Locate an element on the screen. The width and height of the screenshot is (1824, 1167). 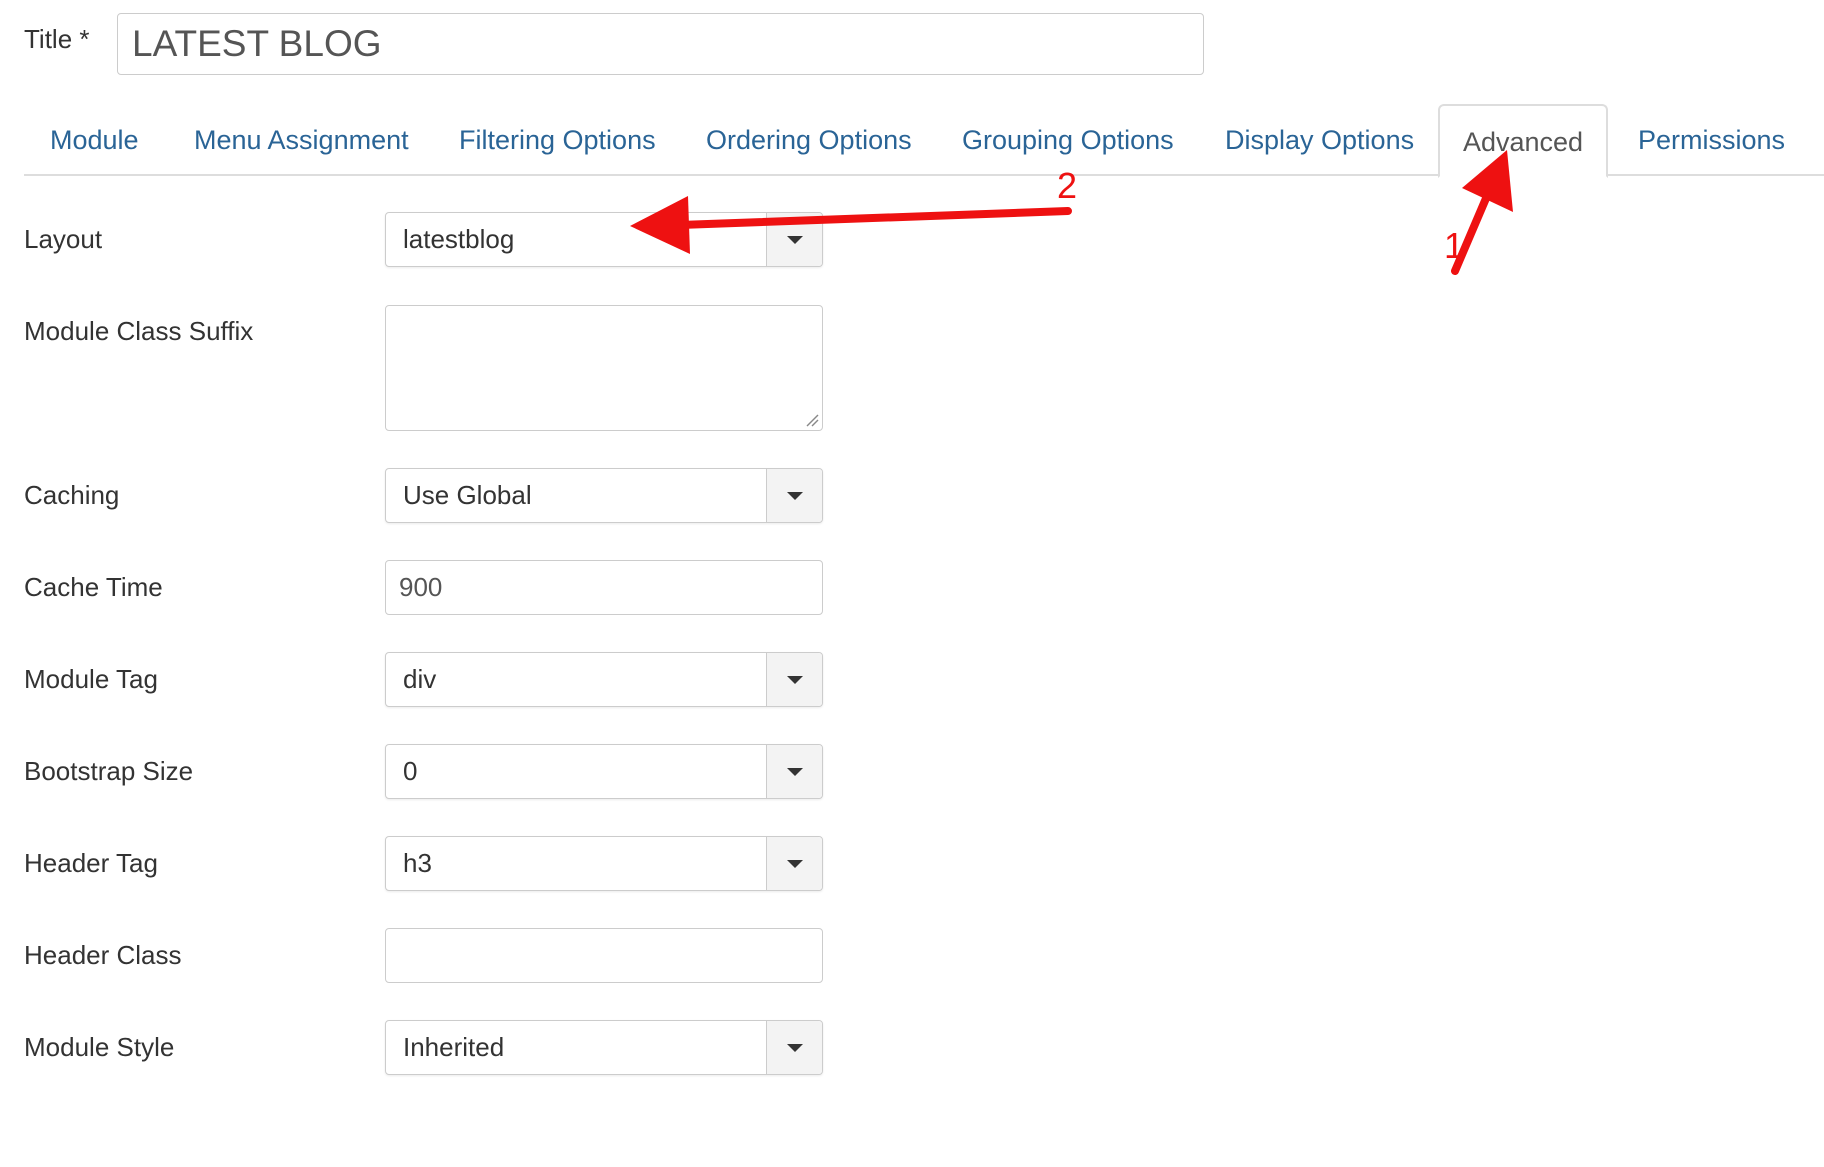
caching-dropdown-button is located at coordinates (794, 495).